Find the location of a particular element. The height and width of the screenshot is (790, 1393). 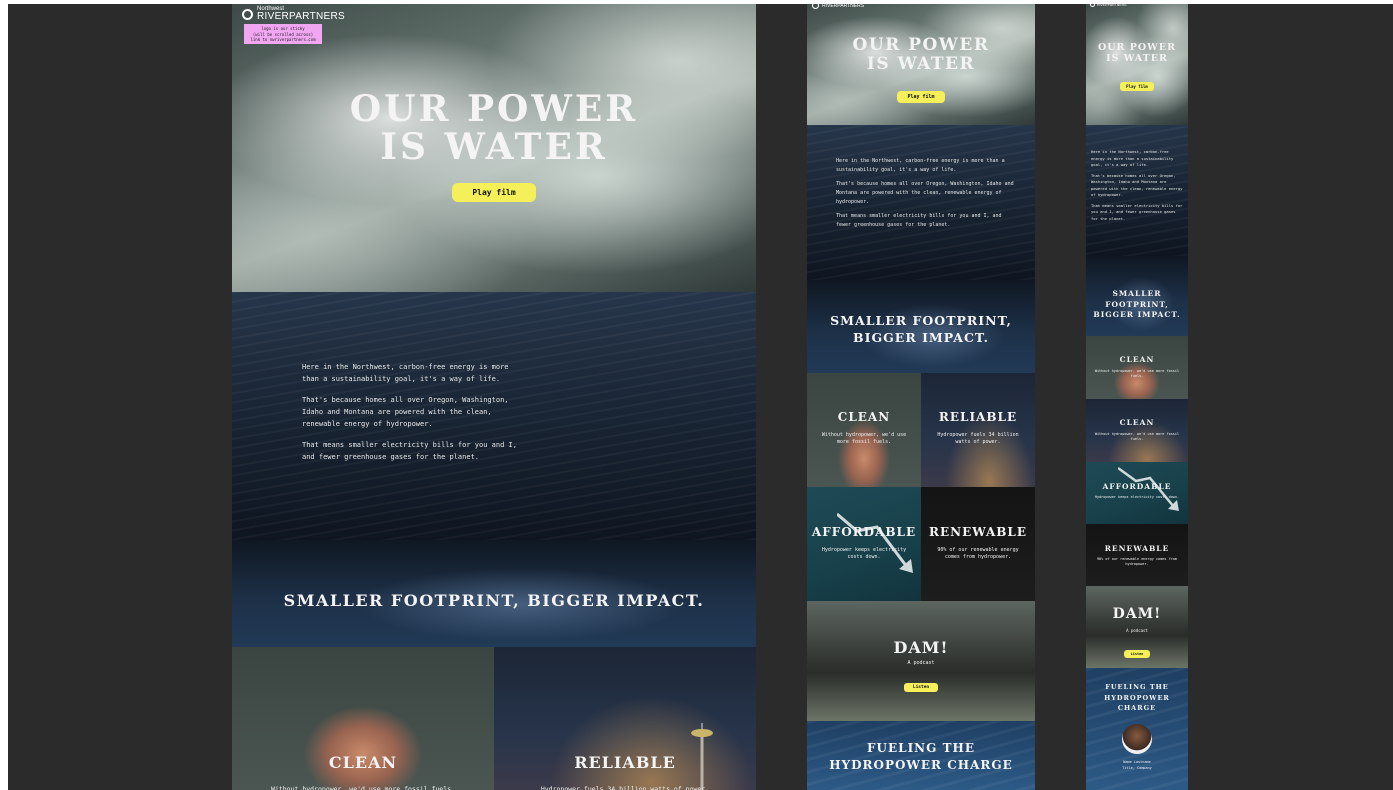

mobile-tile-reliable-title: CLEAN is located at coordinates (1137, 422).